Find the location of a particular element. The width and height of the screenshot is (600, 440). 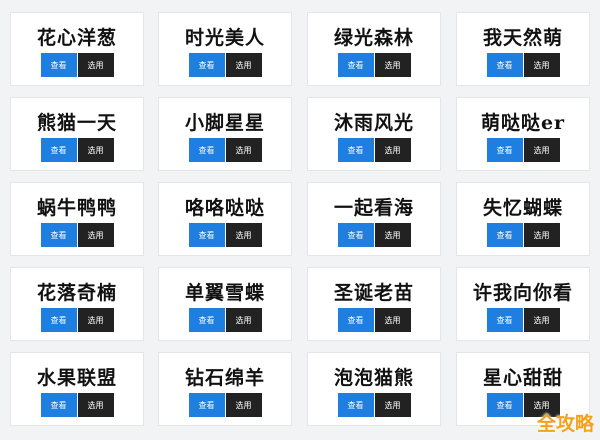

font-card: 时光美人查看 选用 is located at coordinates (225, 49).